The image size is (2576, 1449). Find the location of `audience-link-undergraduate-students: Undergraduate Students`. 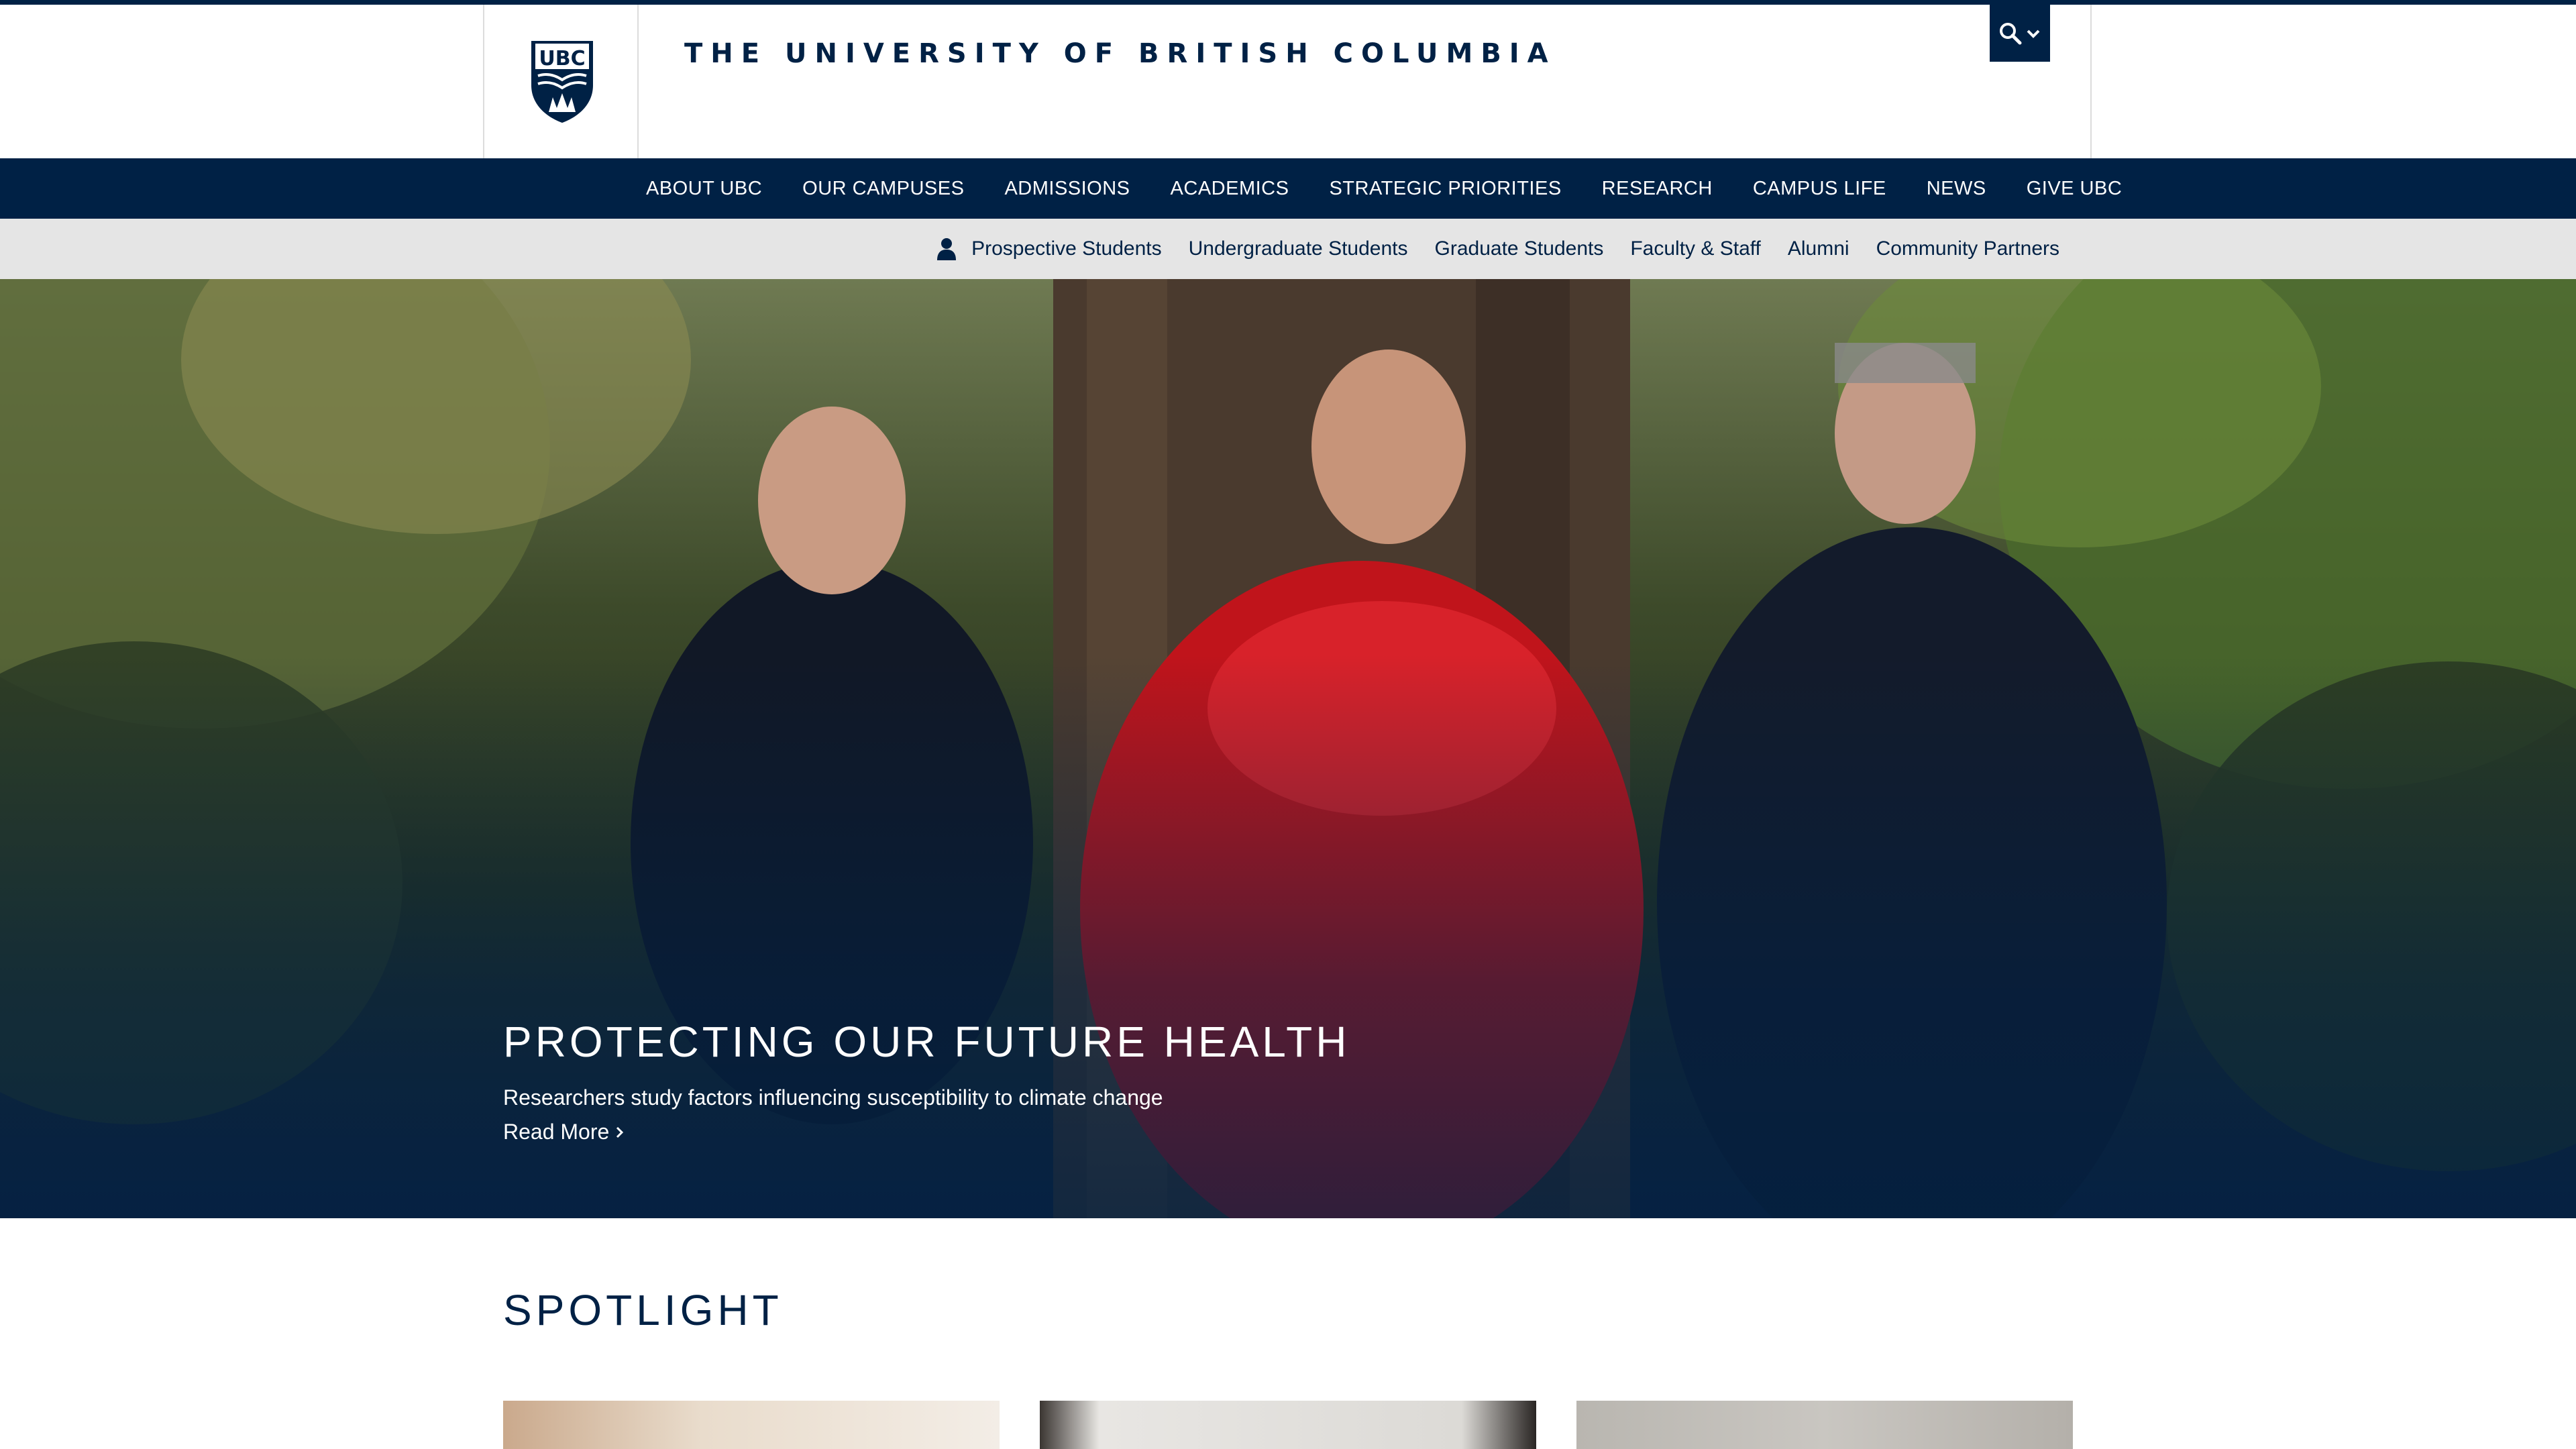

audience-link-undergraduate-students: Undergraduate Students is located at coordinates (1298, 248).